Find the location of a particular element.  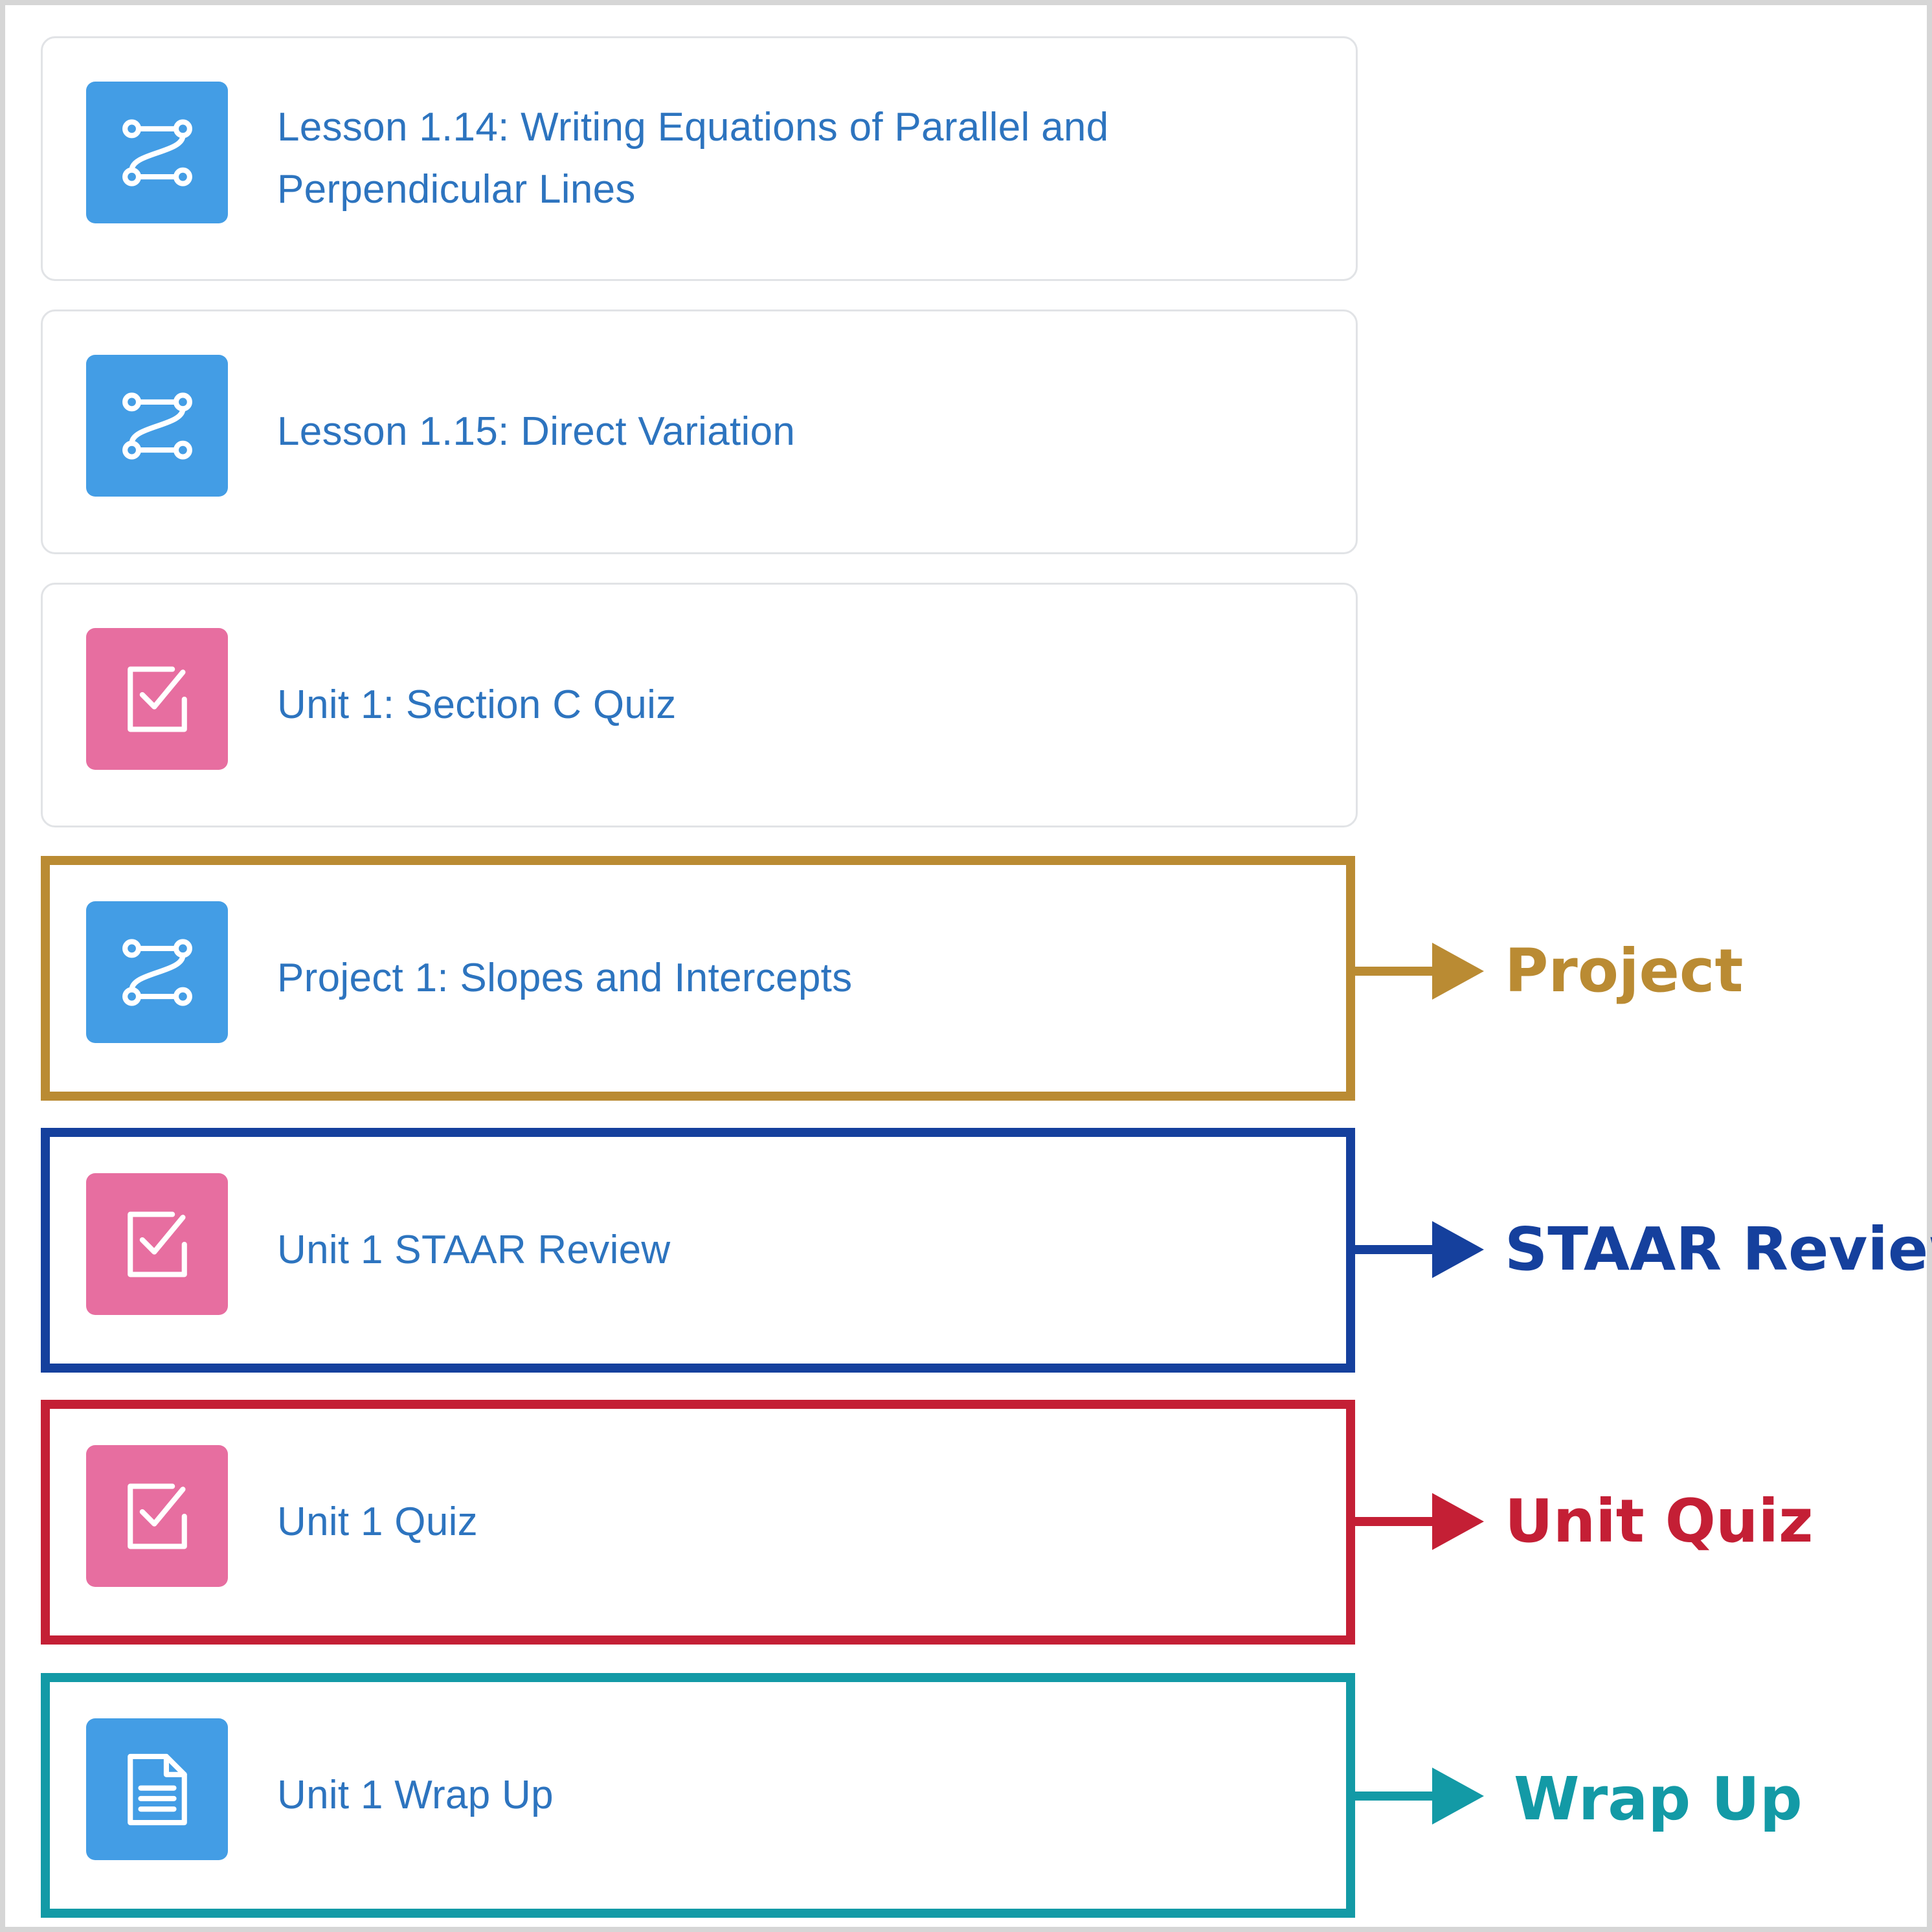

activity-card-lesson-1-15: Lesson 1.15: Direct Variation is located at coordinates (699, 431).